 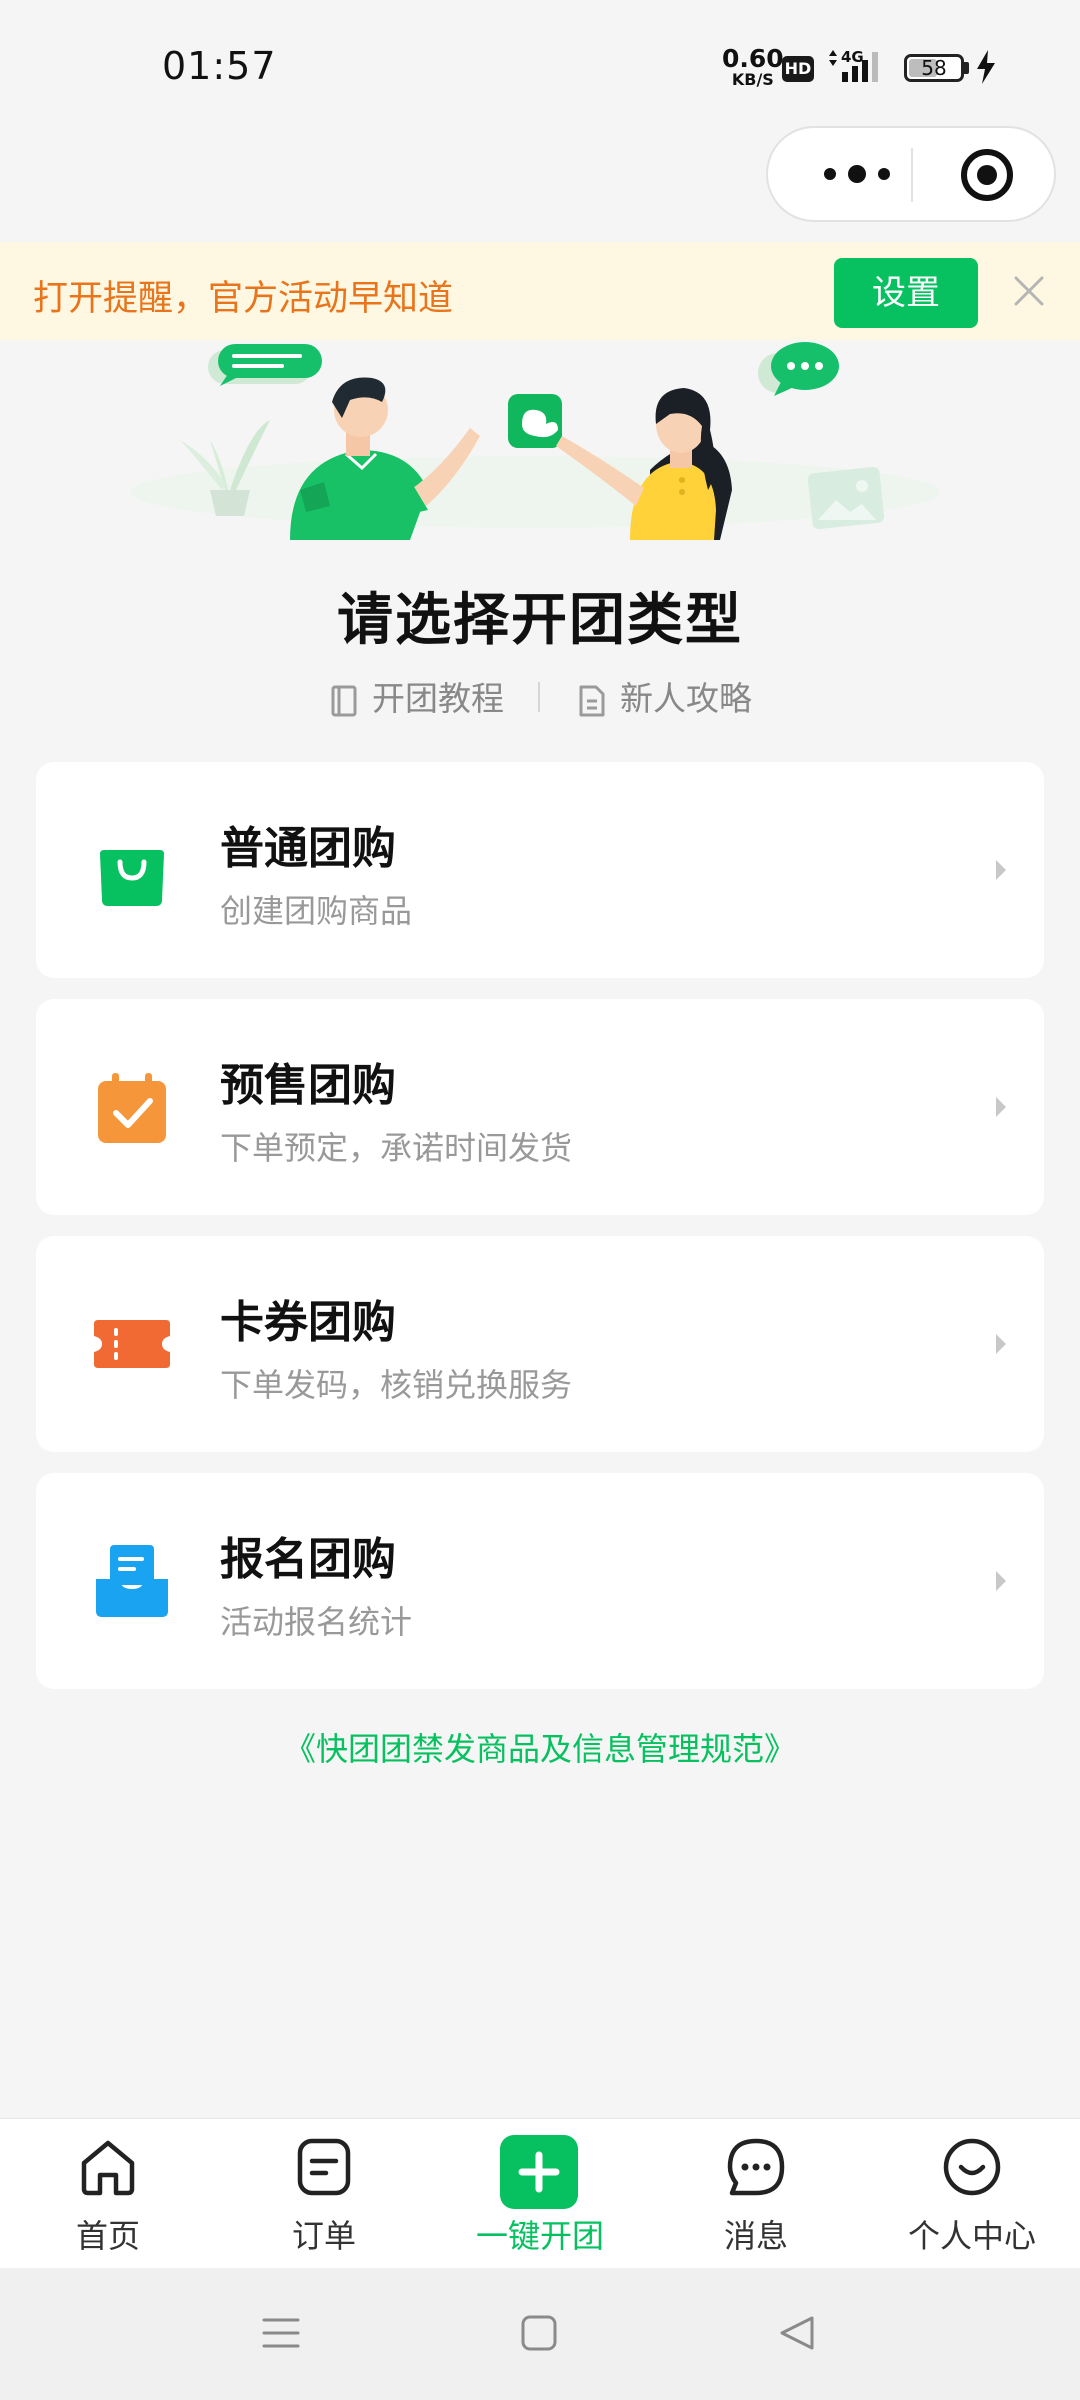 I want to click on network-speed: 0.60 KB/S, so click(x=753, y=67).